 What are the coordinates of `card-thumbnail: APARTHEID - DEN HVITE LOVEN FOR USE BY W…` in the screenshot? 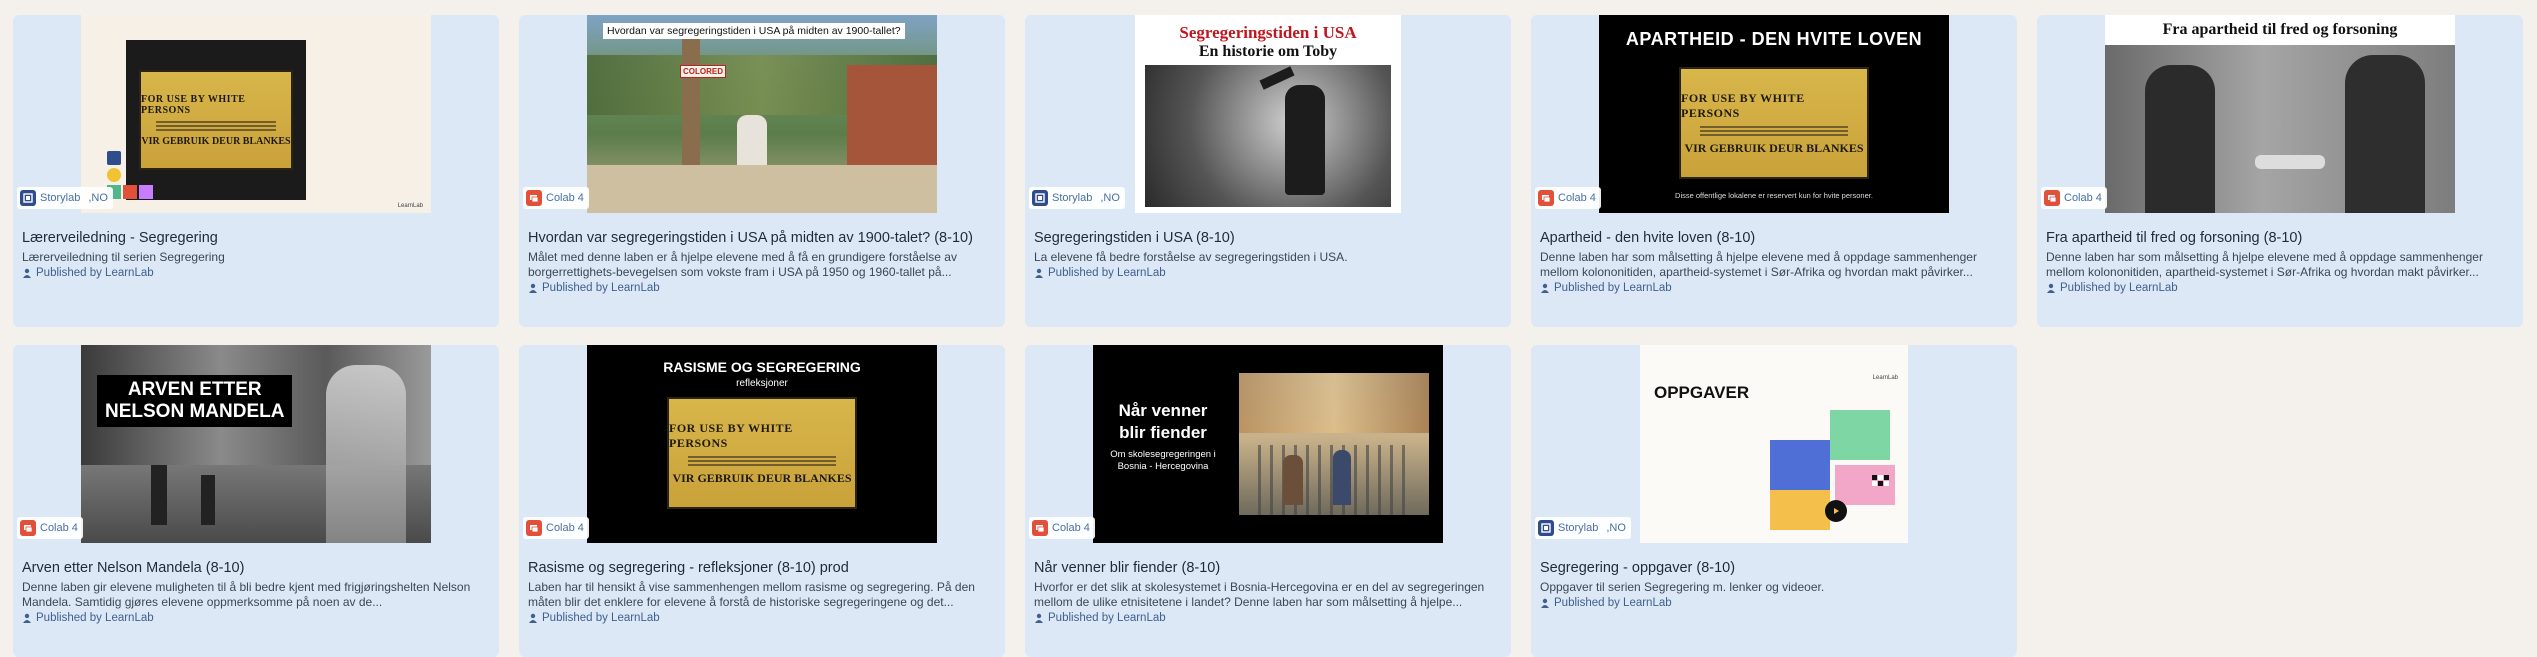 It's located at (1774, 115).